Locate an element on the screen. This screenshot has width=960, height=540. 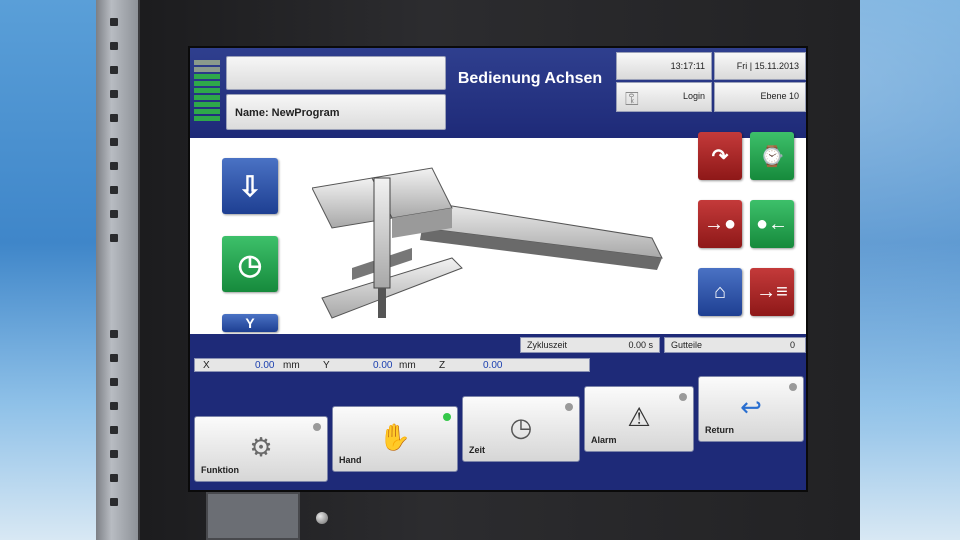
key-icon: ⚿ is located at coordinates (632, 99).